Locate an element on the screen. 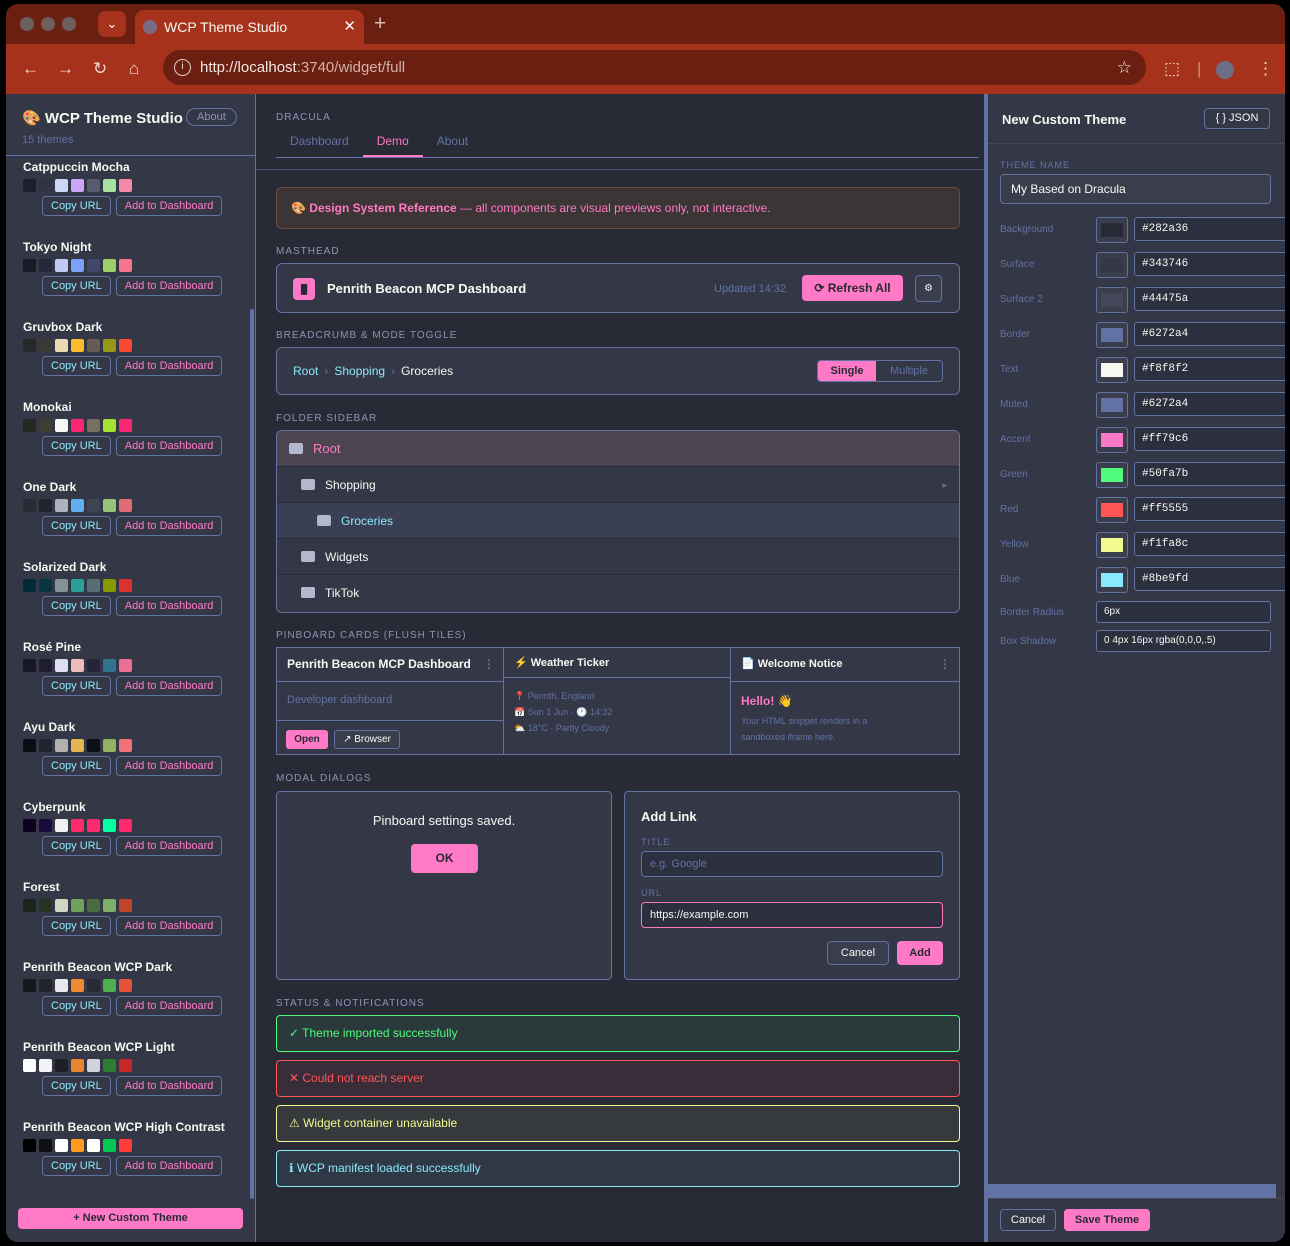 The width and height of the screenshot is (1290, 1246). browser-button: ↗ Browser is located at coordinates (367, 739).